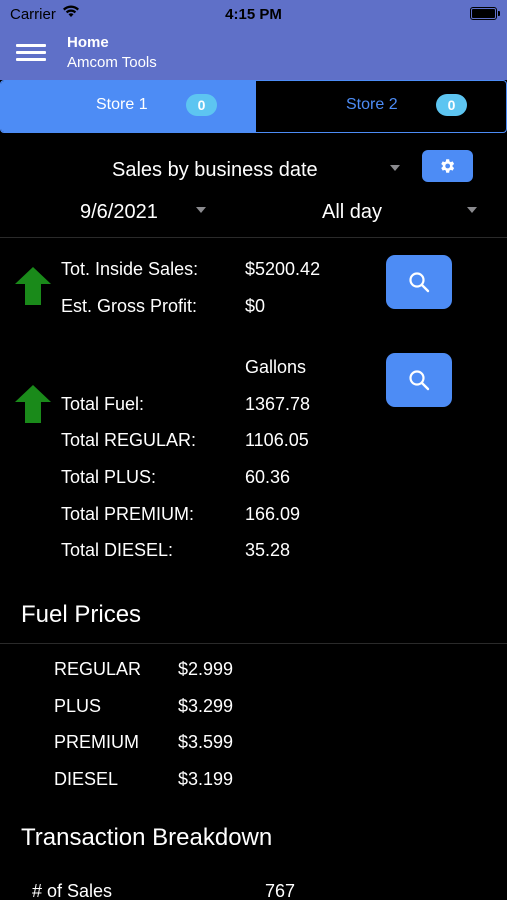  I want to click on price-grade: PLUS, so click(78, 706).